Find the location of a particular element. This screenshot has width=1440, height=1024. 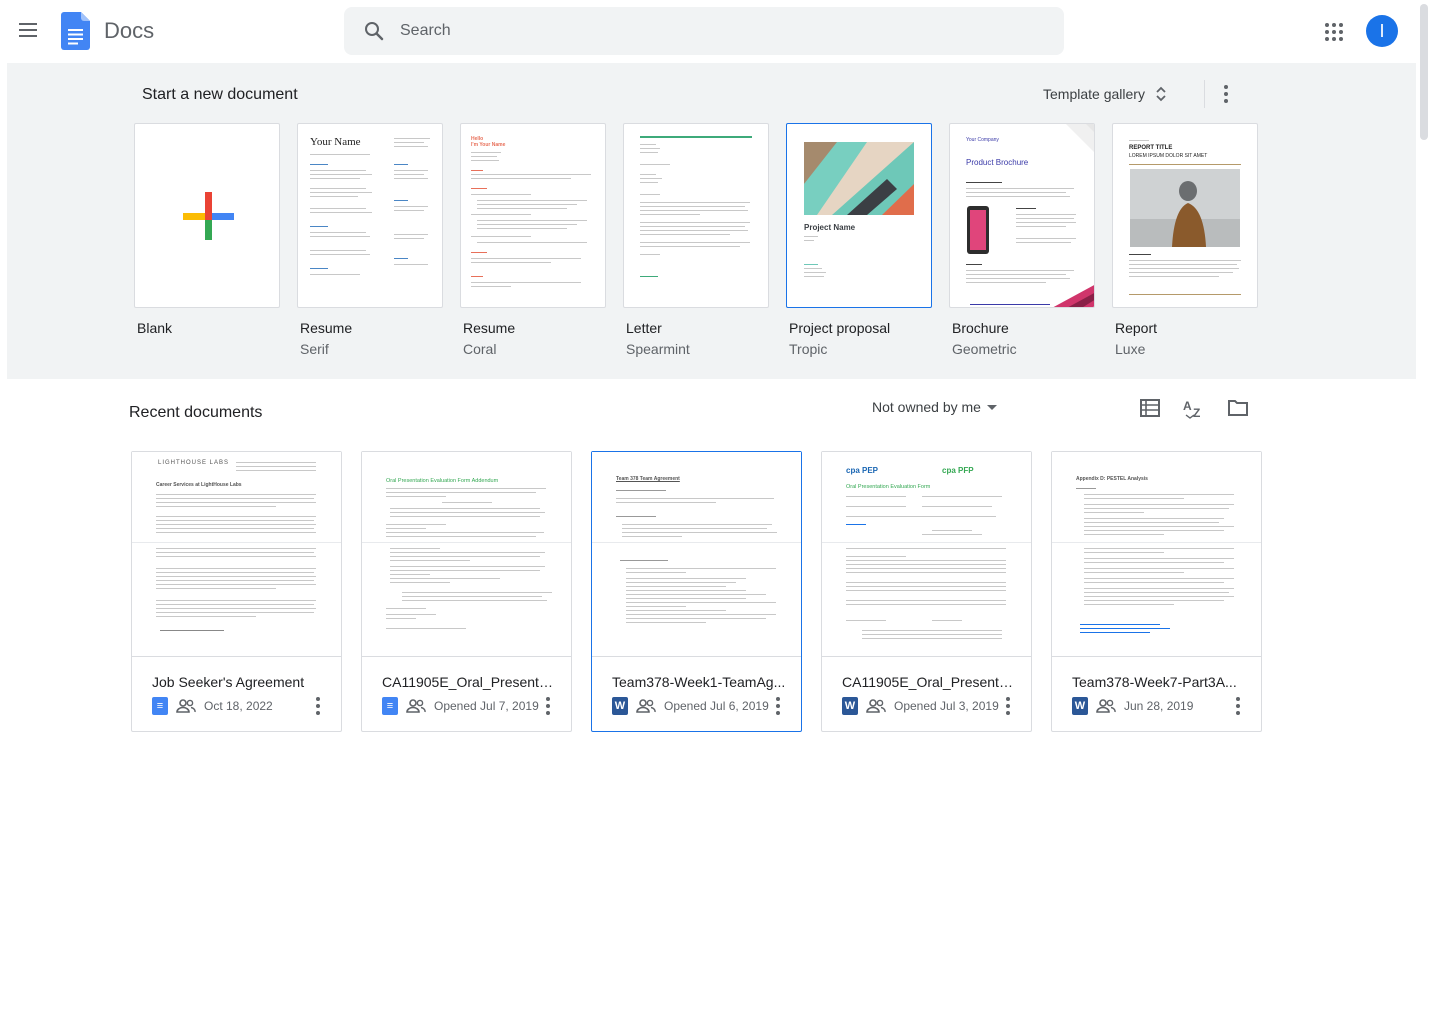

template-subtitle: Geometric is located at coordinates (984, 349).